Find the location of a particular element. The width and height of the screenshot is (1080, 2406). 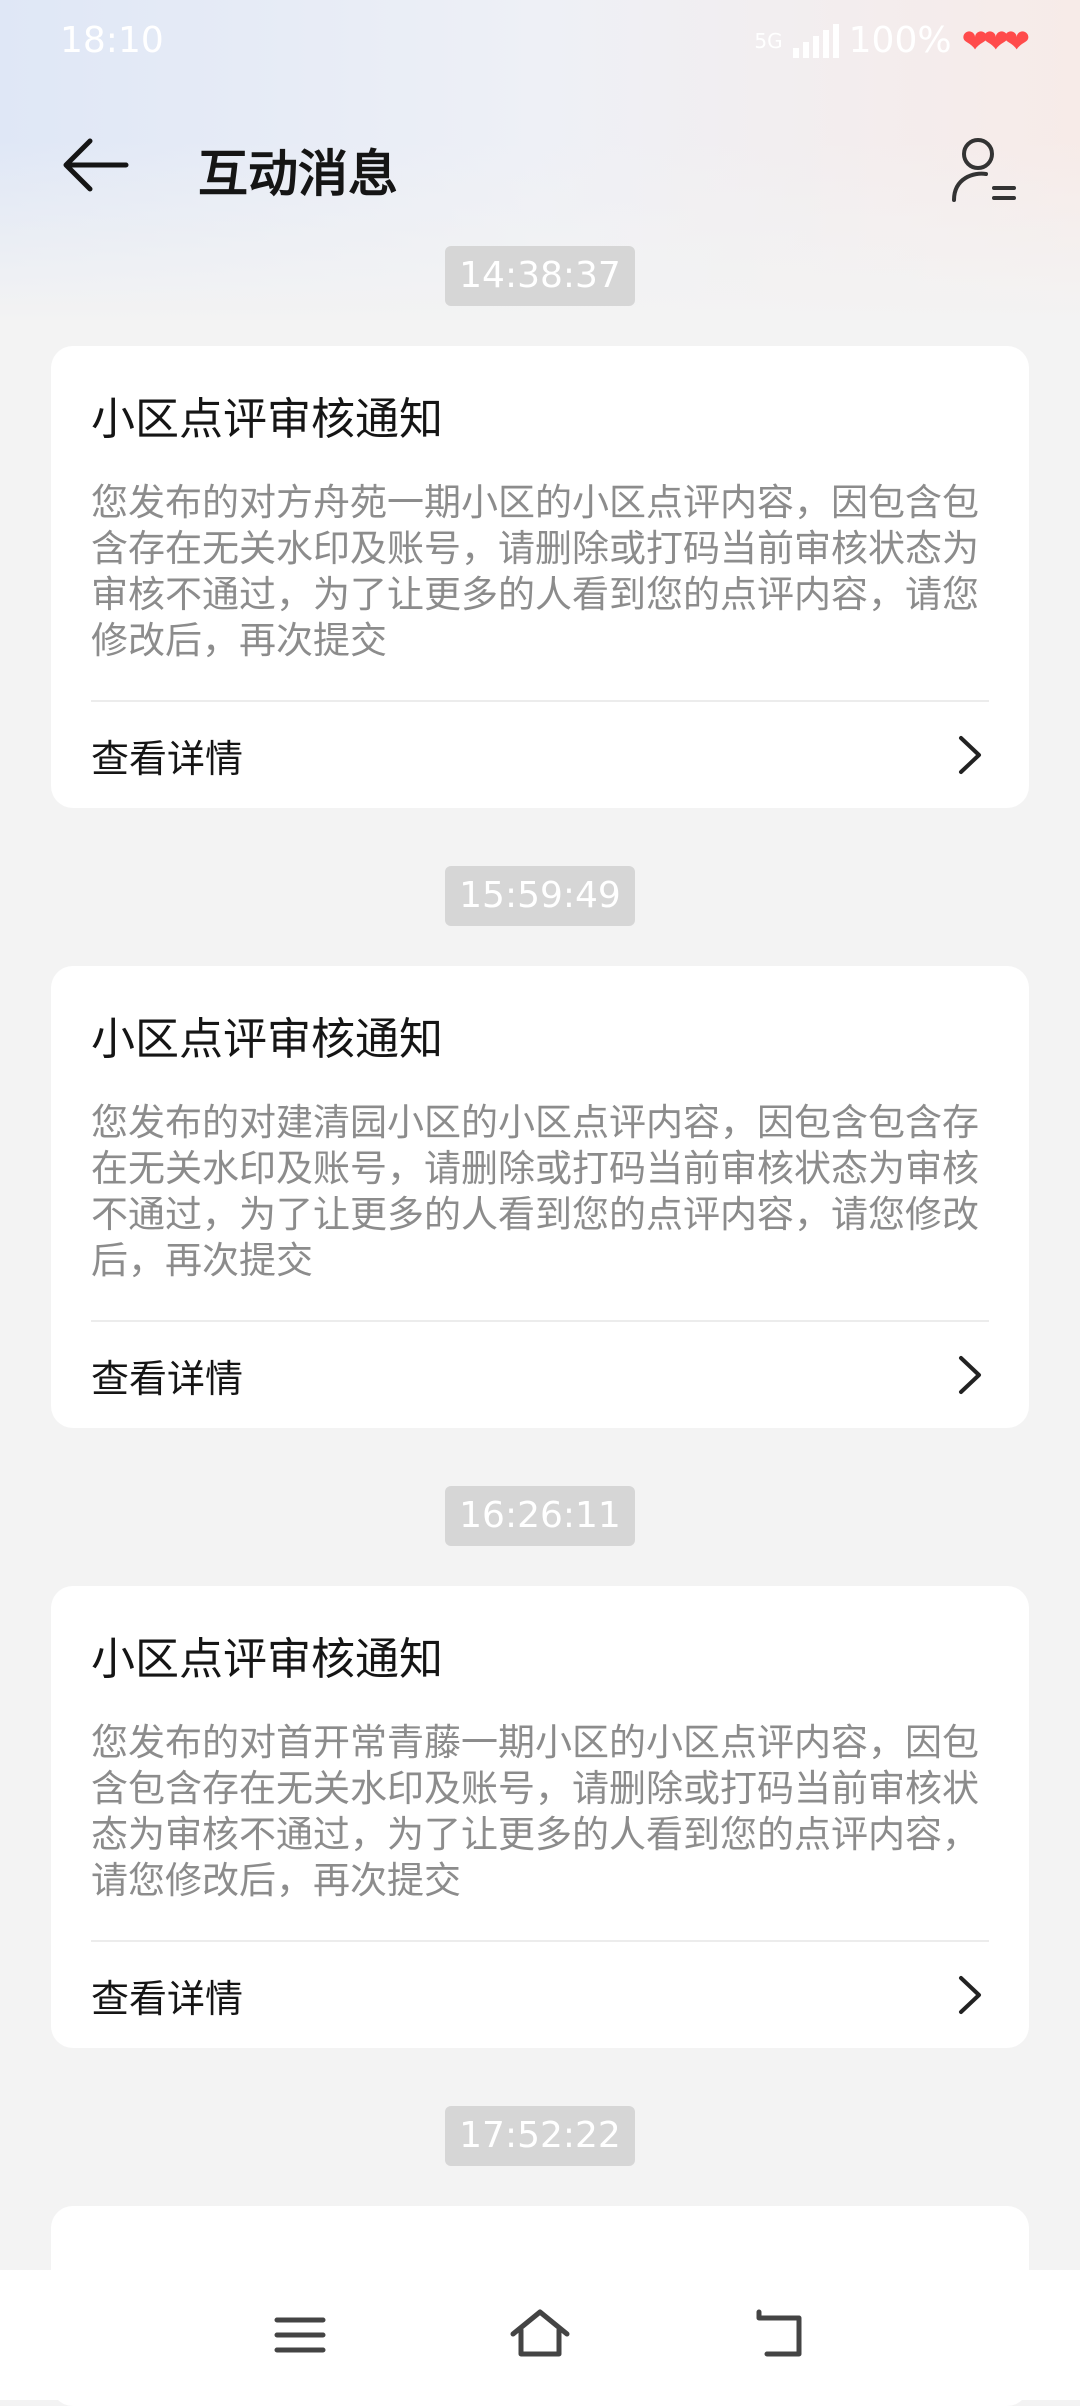

system-navigation-bar is located at coordinates (540, 2335).